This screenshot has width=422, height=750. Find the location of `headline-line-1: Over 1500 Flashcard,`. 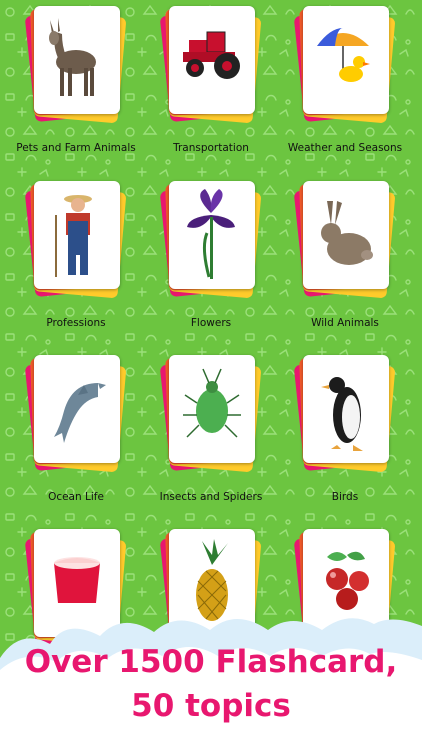

headline-line-1: Over 1500 Flashcard, is located at coordinates (211, 662).